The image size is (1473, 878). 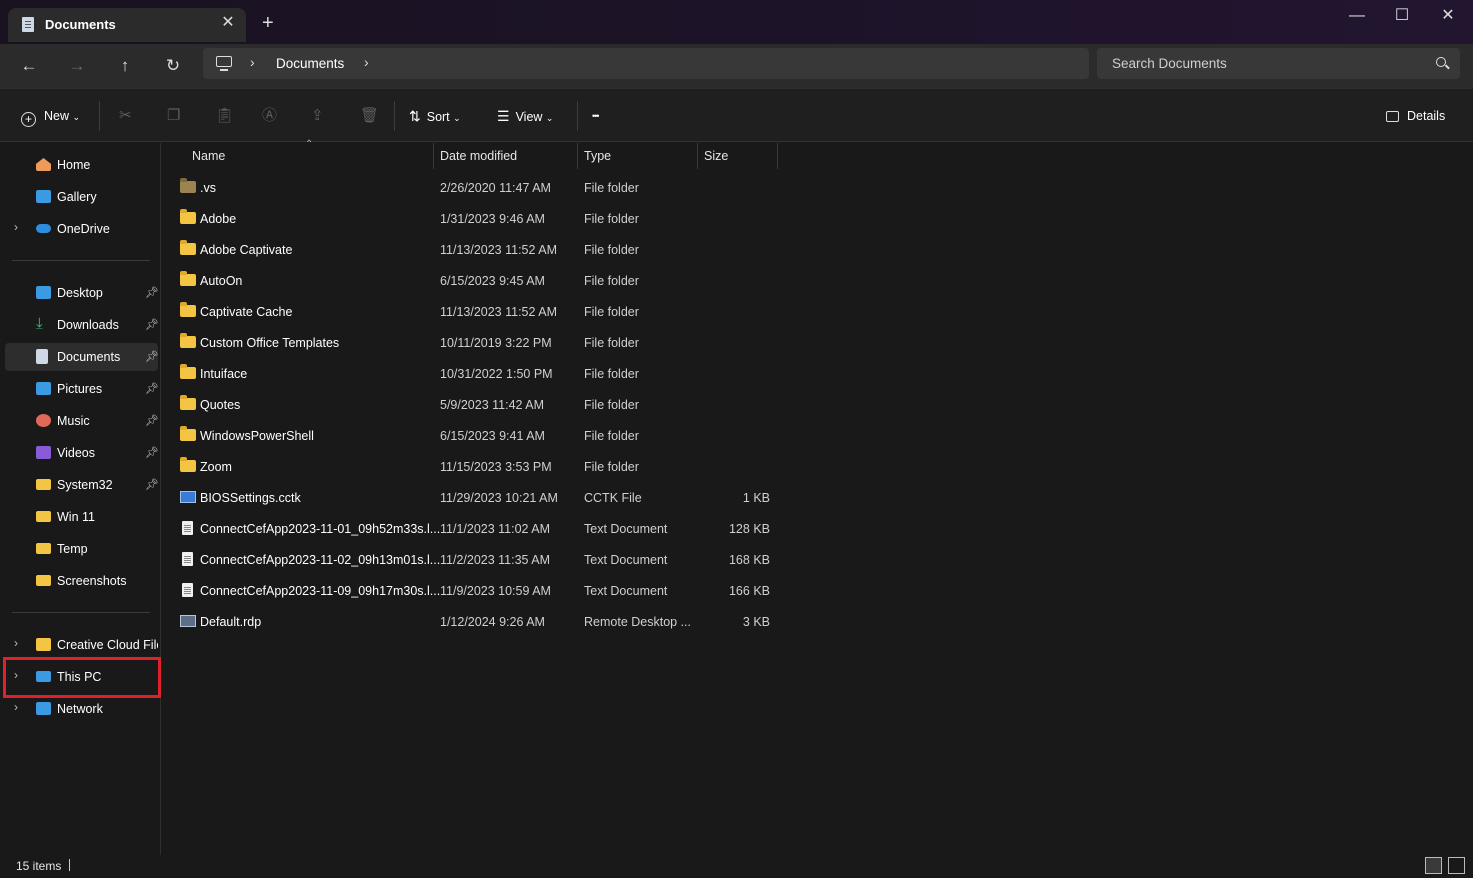 I want to click on column-name: Name, so click(x=208, y=156).